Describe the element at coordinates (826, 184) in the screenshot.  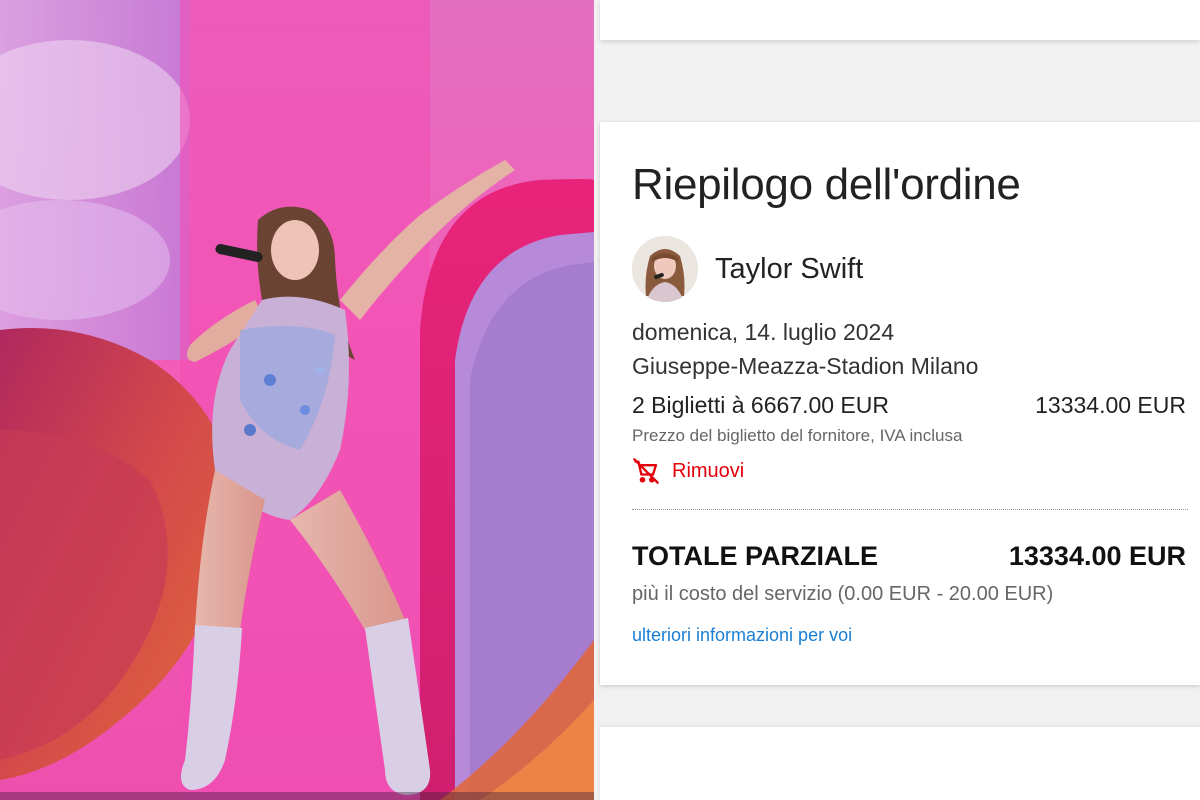
I see `order-summary-title: Riepilogo dell'ordine` at that location.